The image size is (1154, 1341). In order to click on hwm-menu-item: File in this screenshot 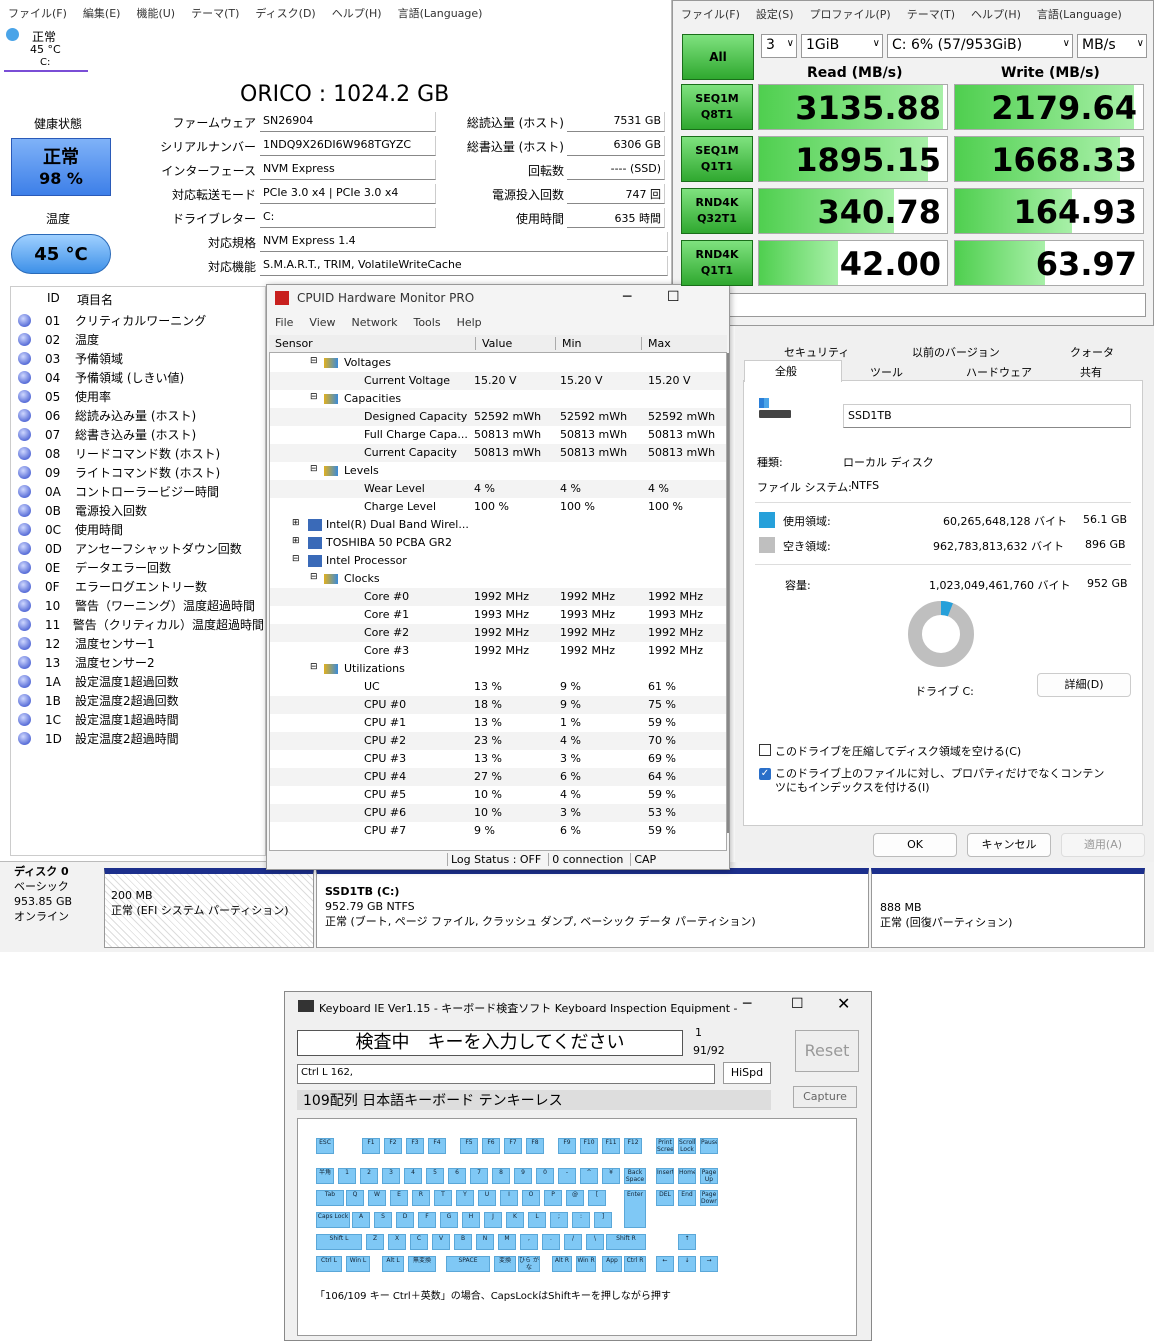, I will do `click(284, 323)`.